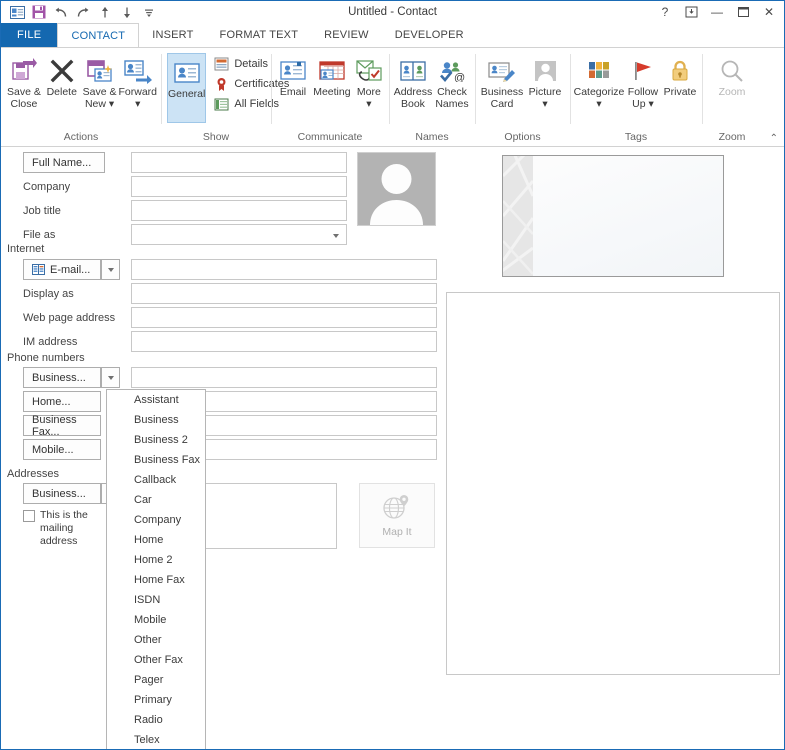 Image resolution: width=785 pixels, height=750 pixels. I want to click on maximize-button, so click(743, 12).